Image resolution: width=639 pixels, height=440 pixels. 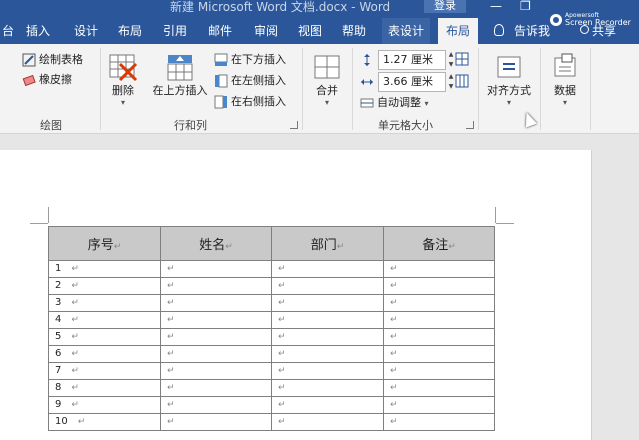 What do you see at coordinates (445, 6) in the screenshot?
I see `login-button: 登录` at bounding box center [445, 6].